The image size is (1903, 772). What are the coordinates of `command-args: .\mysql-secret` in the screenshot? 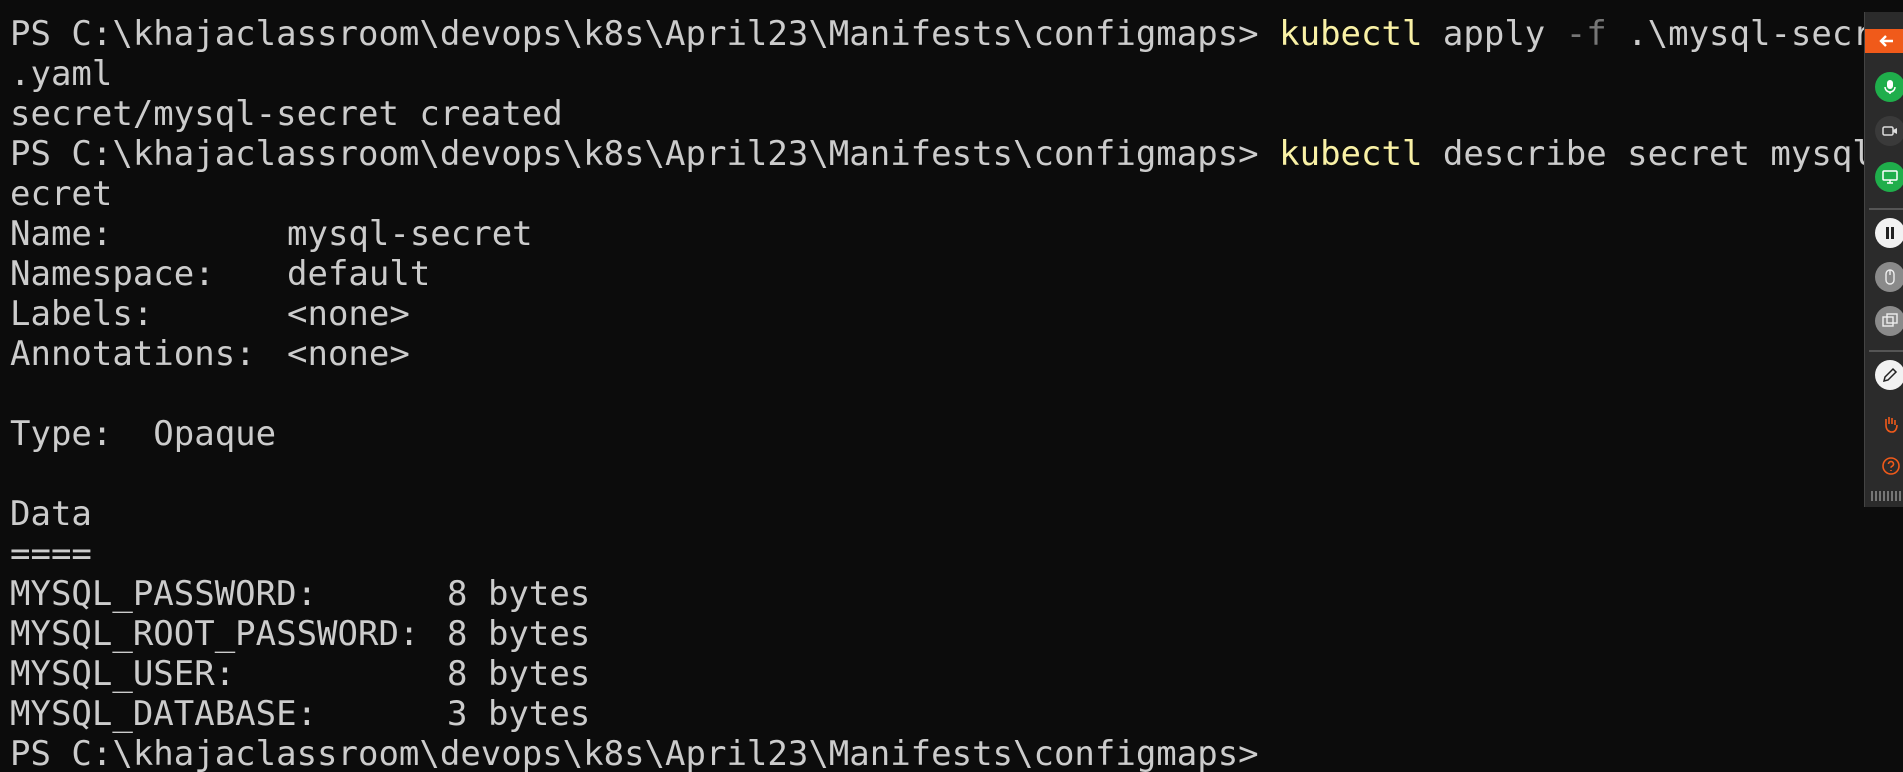 It's located at (1754, 34).